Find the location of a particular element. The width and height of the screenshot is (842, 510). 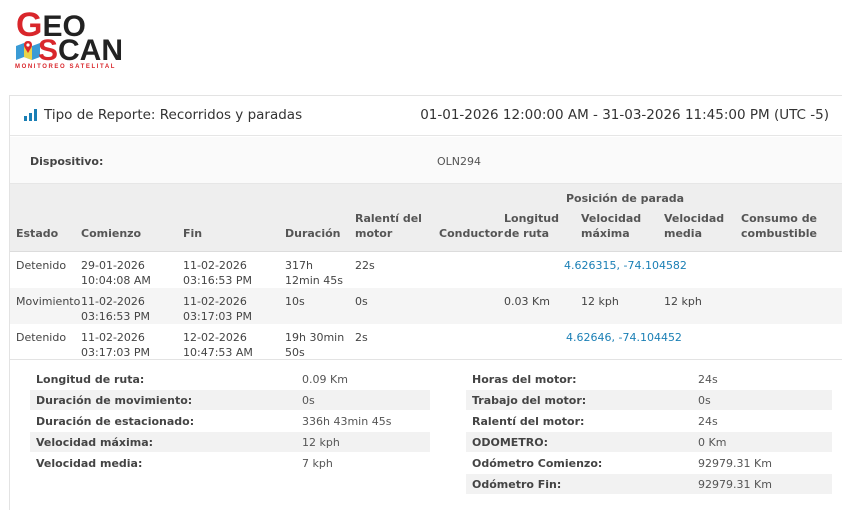

header-posicion-parada: Posición de parada is located at coordinates (625, 198).